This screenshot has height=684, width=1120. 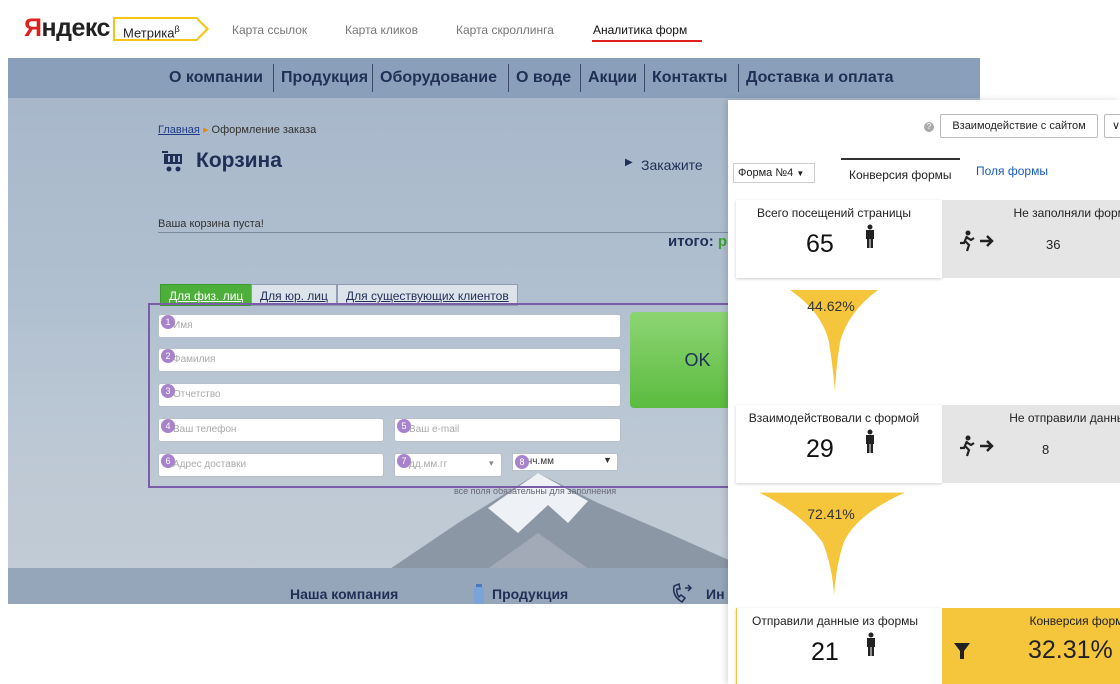 What do you see at coordinates (438, 78) in the screenshot?
I see `menu-equipment: Оборудование` at bounding box center [438, 78].